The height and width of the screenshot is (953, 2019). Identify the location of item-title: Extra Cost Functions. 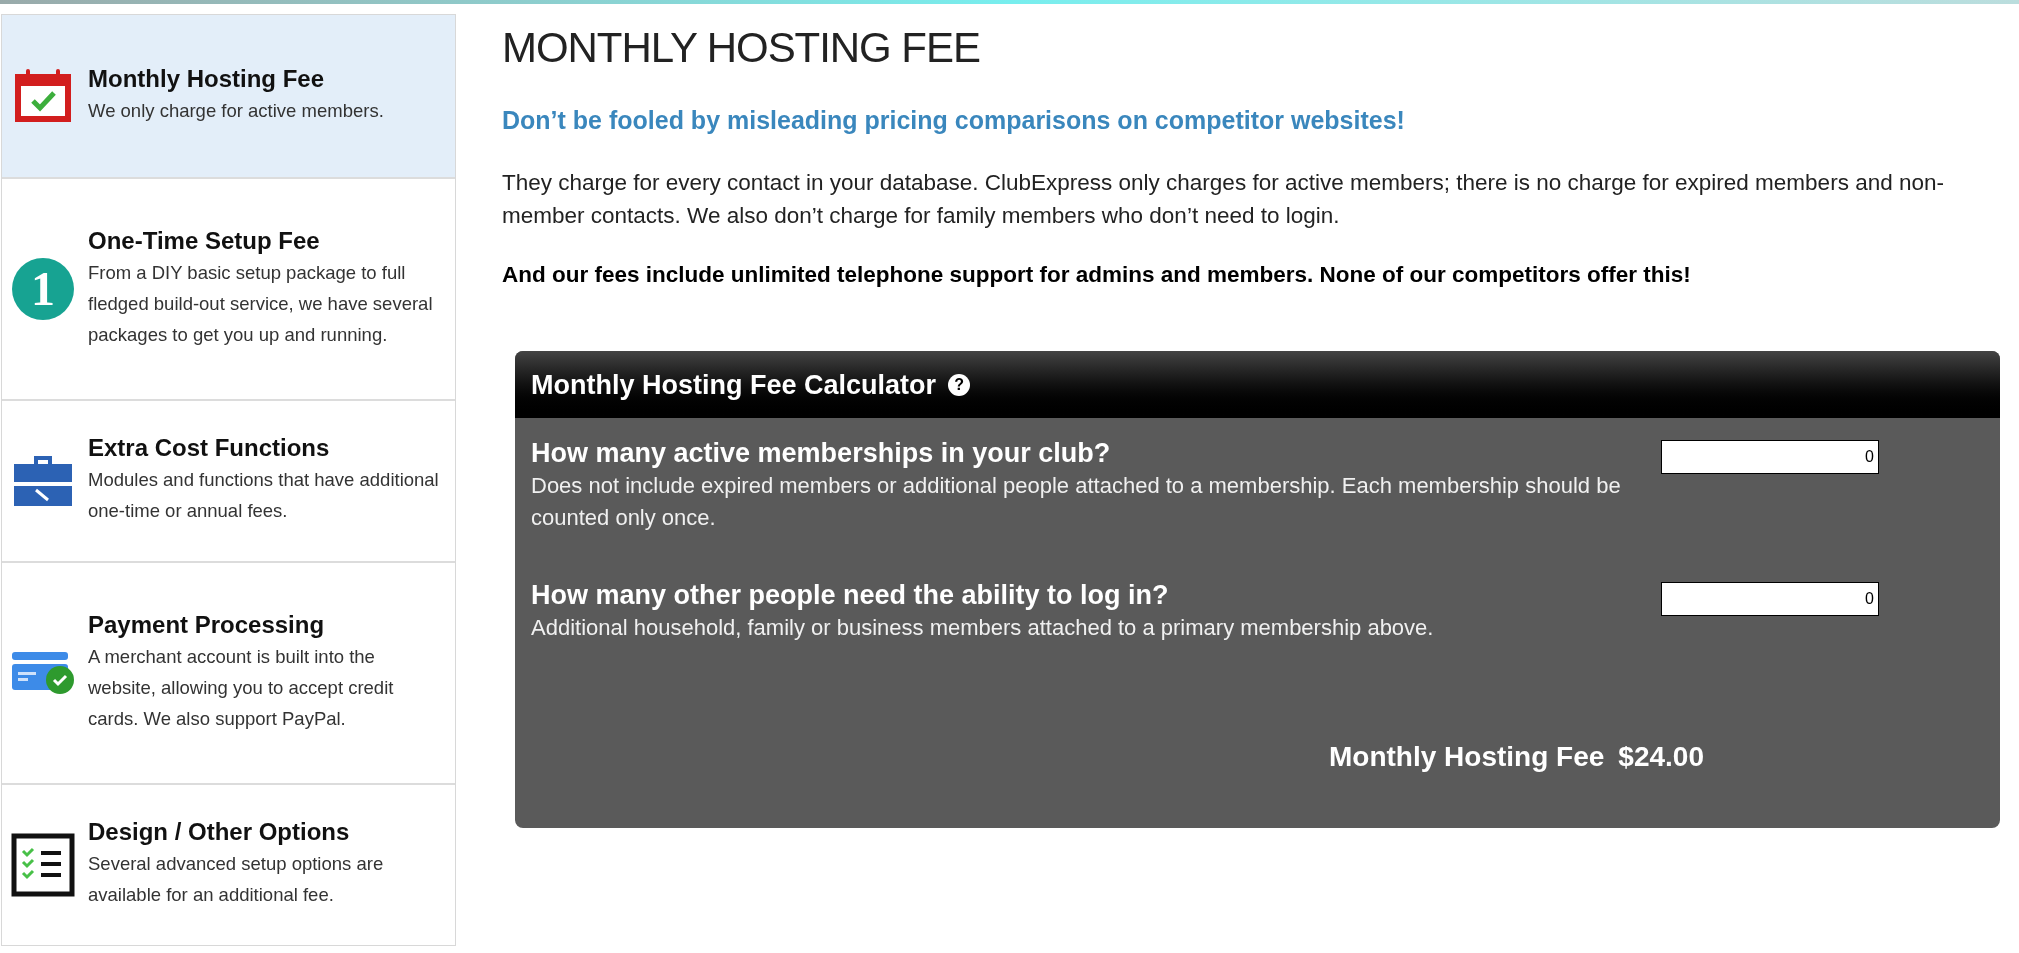
(209, 448).